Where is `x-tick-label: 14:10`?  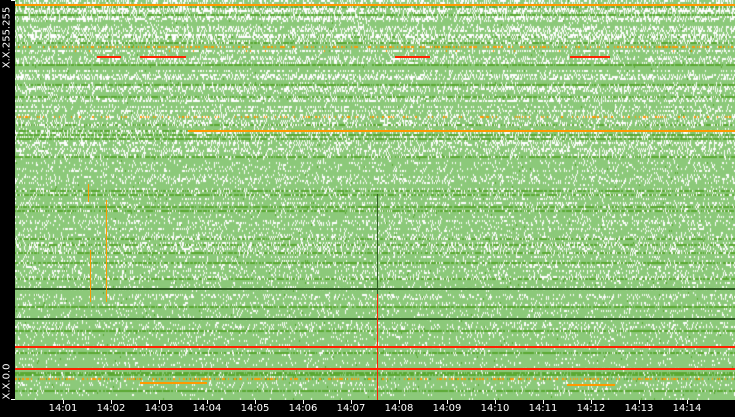 x-tick-label: 14:10 is located at coordinates (495, 408).